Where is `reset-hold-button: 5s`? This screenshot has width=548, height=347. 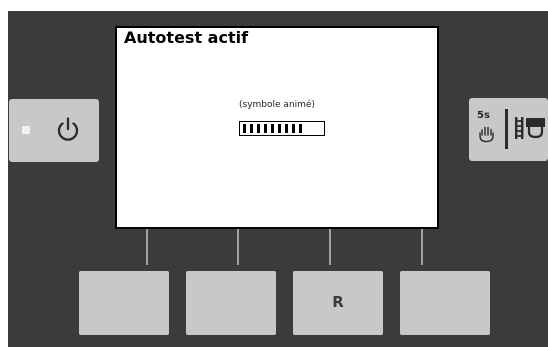
reset-hold-button: 5s is located at coordinates (508, 129).